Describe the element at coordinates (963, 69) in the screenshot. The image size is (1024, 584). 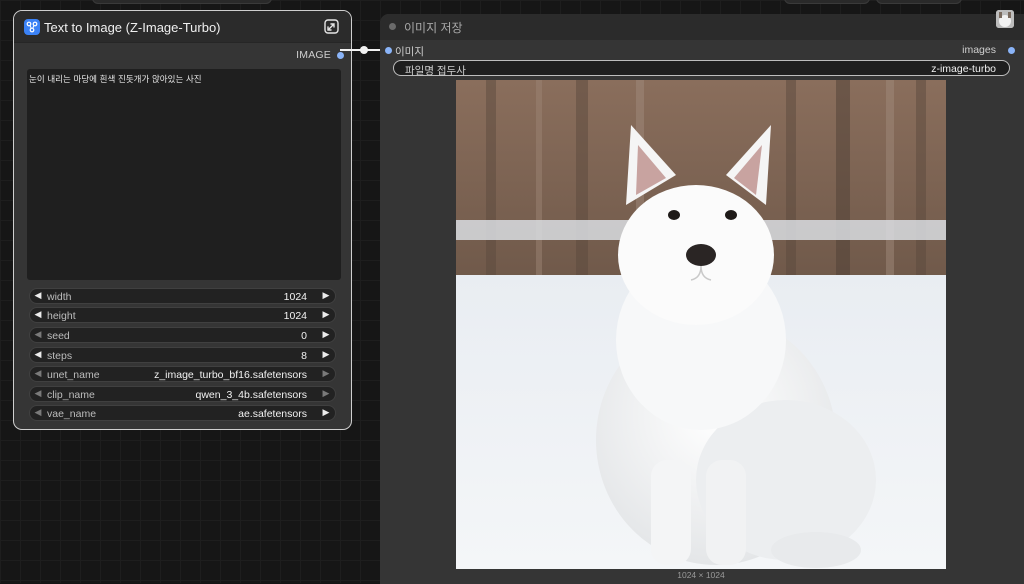
I see `widget-value: z-image-turbo` at that location.